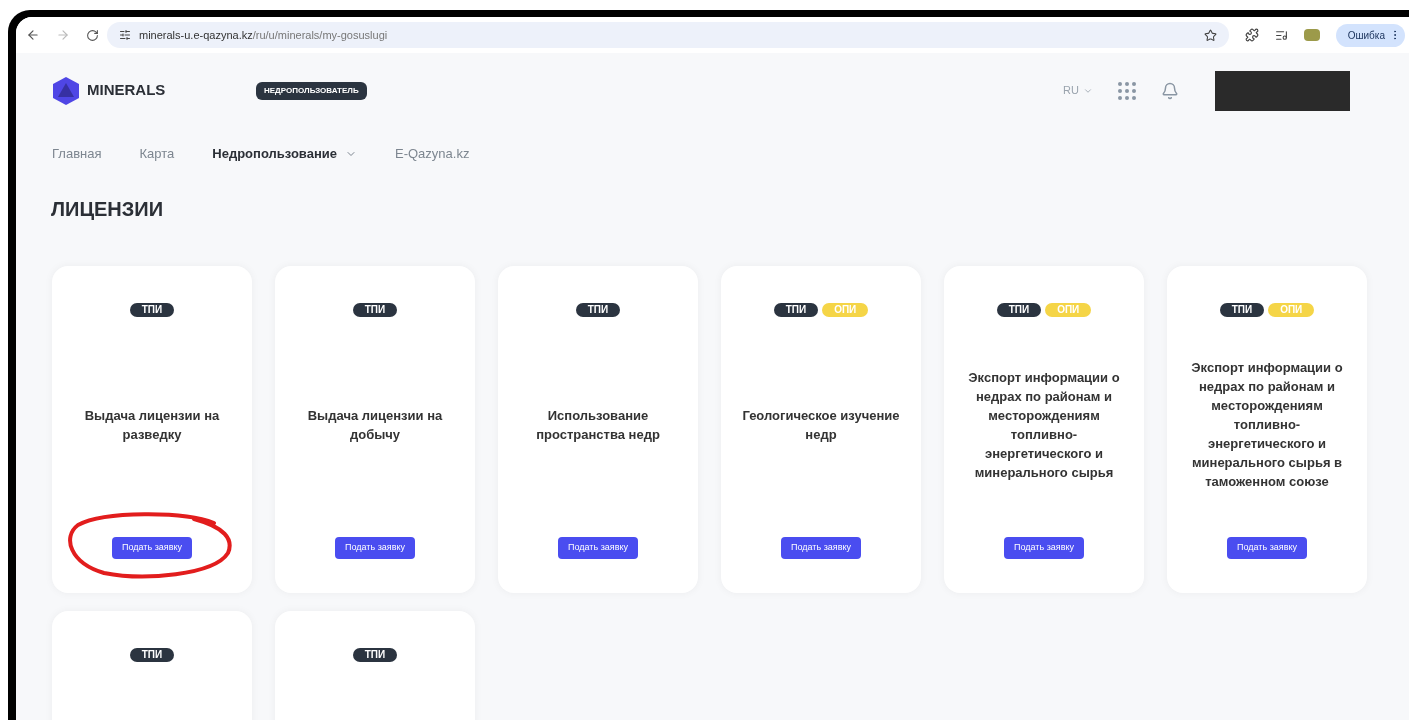 This screenshot has height=720, width=1409. Describe the element at coordinates (1370, 35) in the screenshot. I see `profile-button: Ошибка` at that location.